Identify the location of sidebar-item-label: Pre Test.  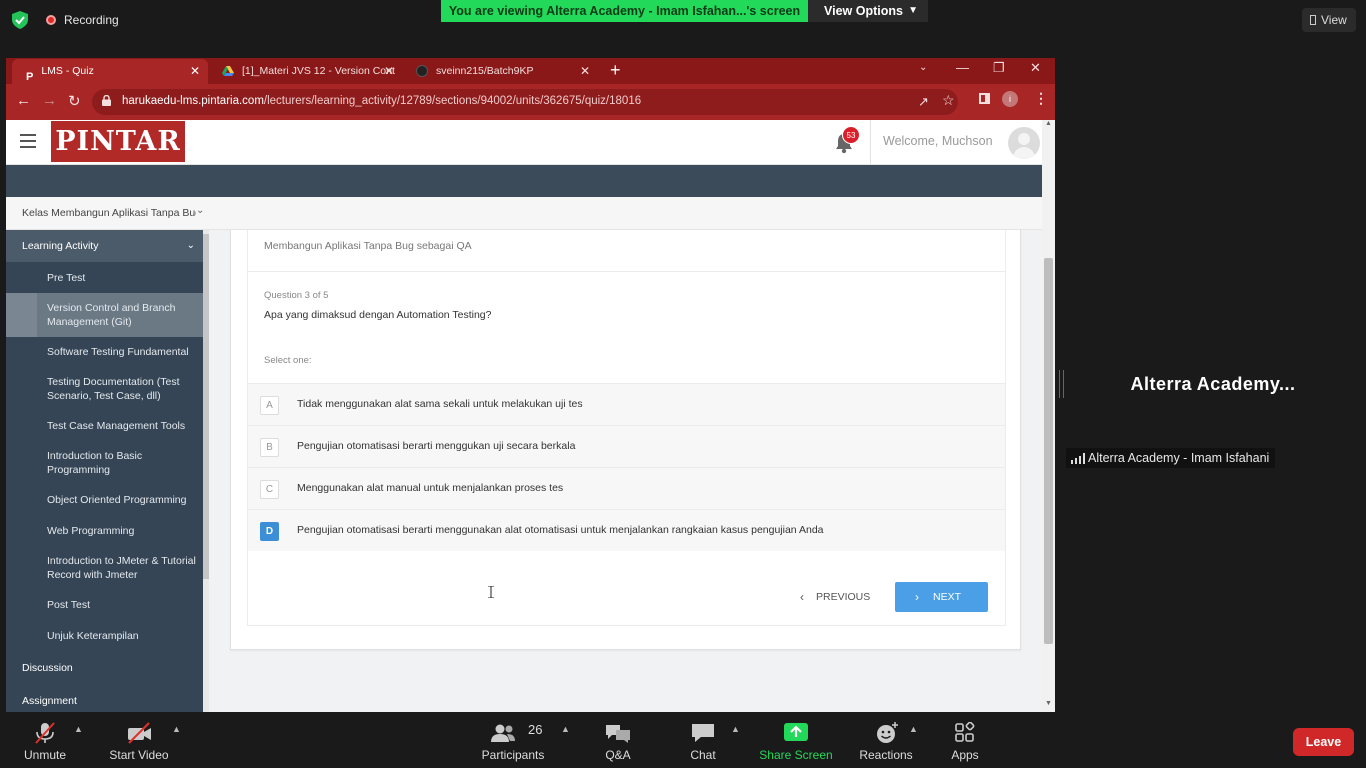
(66, 278).